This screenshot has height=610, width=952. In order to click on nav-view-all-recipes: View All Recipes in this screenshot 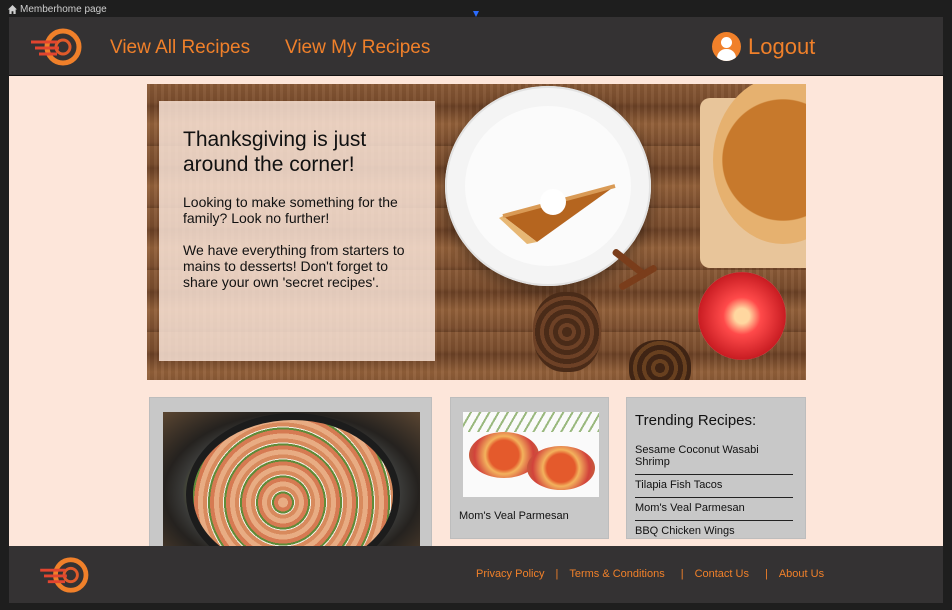, I will do `click(180, 48)`.